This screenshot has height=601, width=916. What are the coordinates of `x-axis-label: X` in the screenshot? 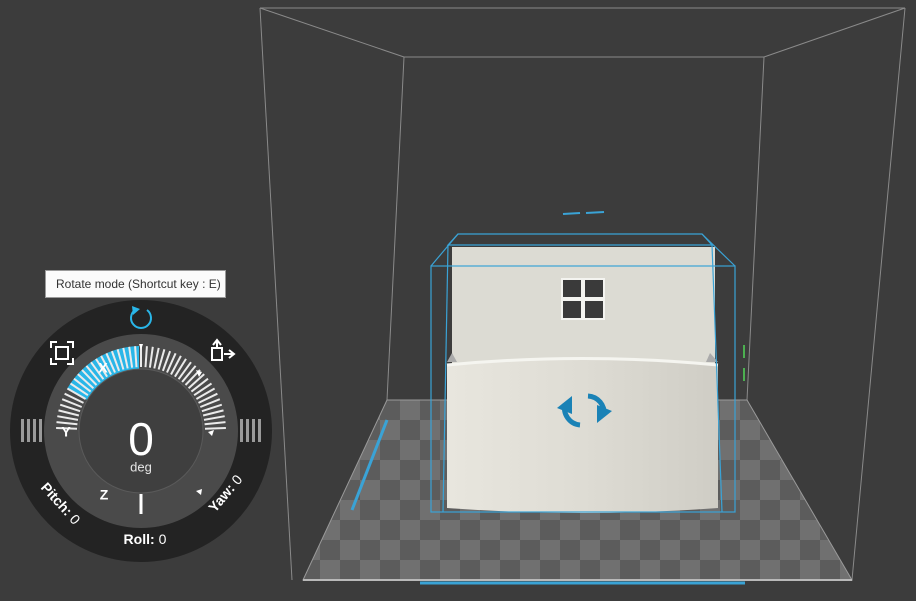 It's located at (103, 368).